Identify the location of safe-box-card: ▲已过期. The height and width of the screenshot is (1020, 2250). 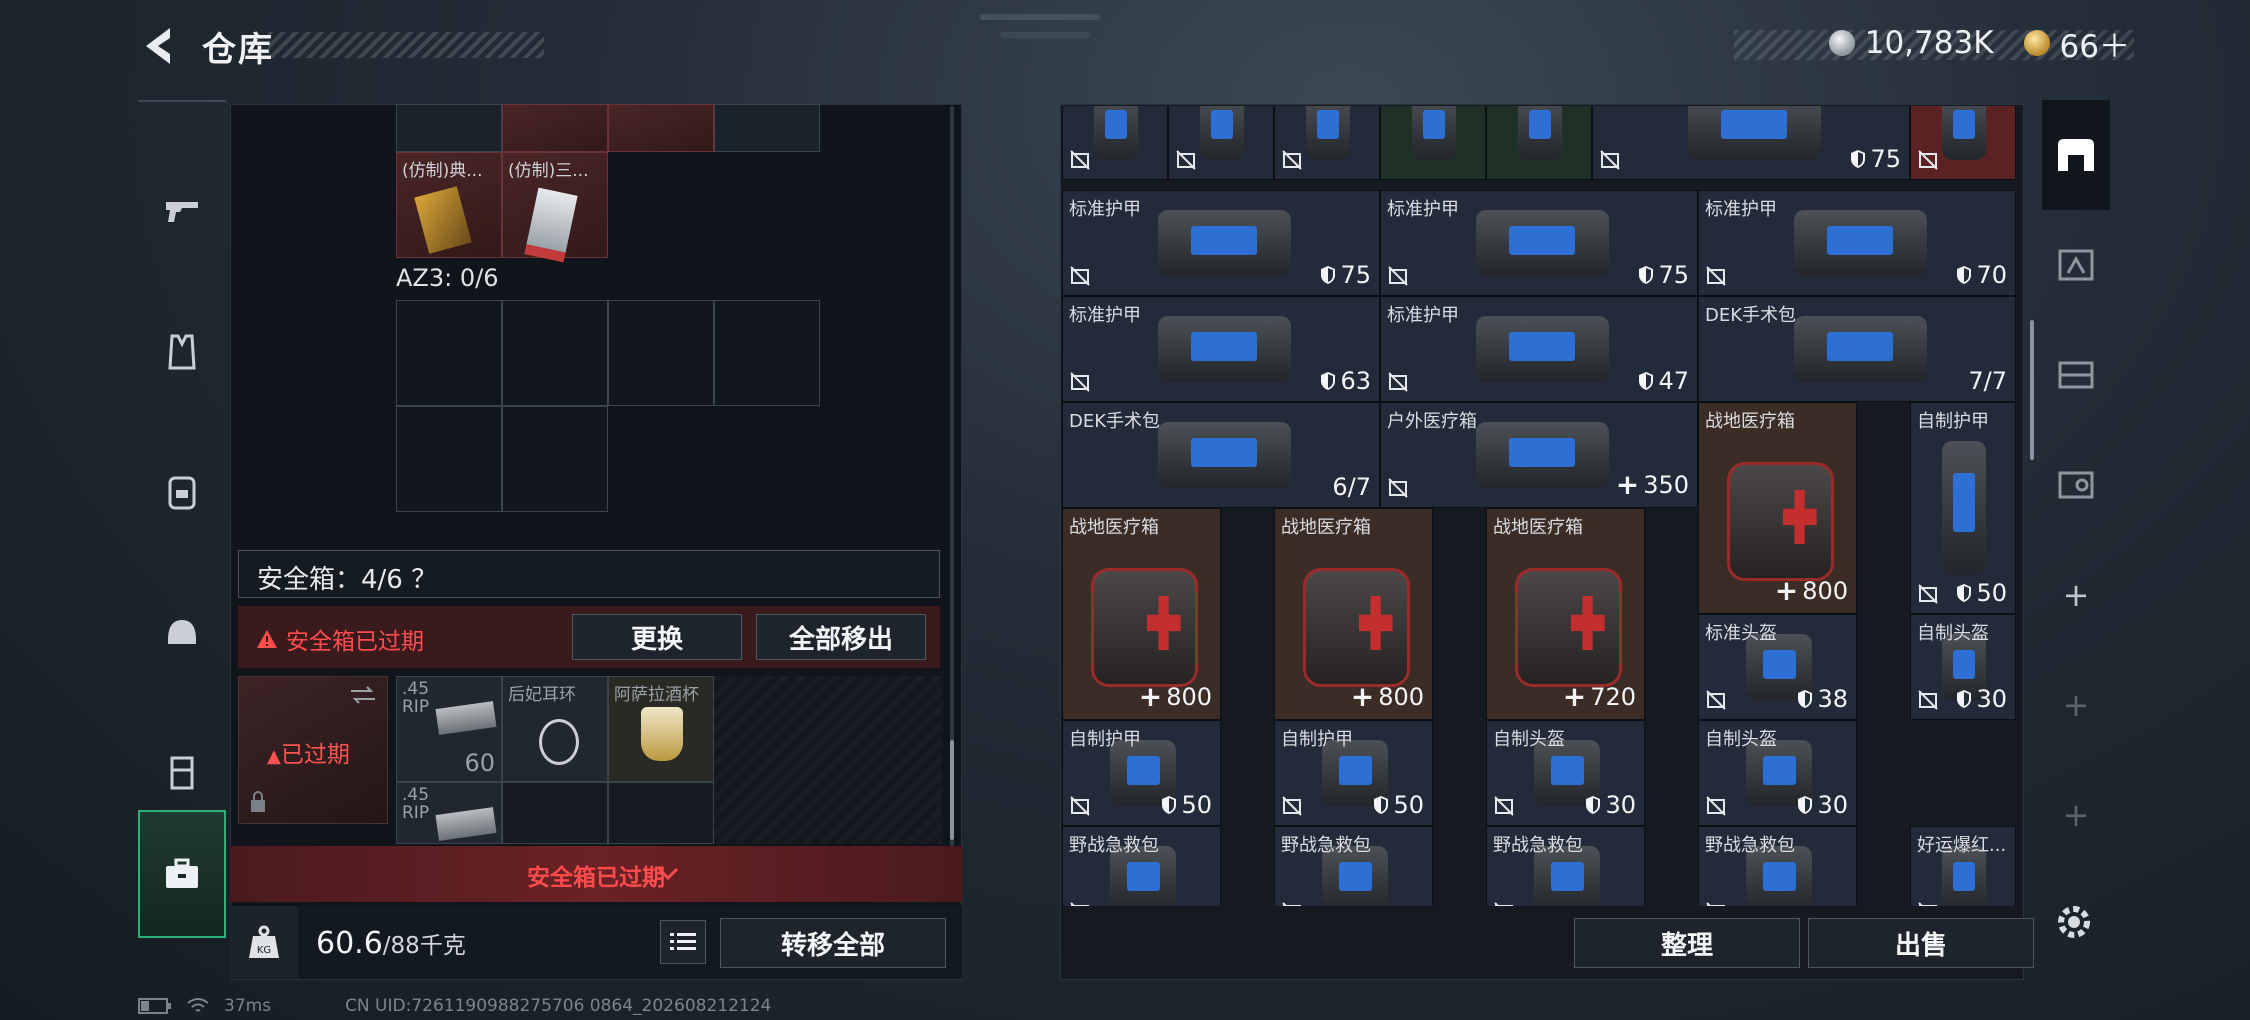
(313, 750).